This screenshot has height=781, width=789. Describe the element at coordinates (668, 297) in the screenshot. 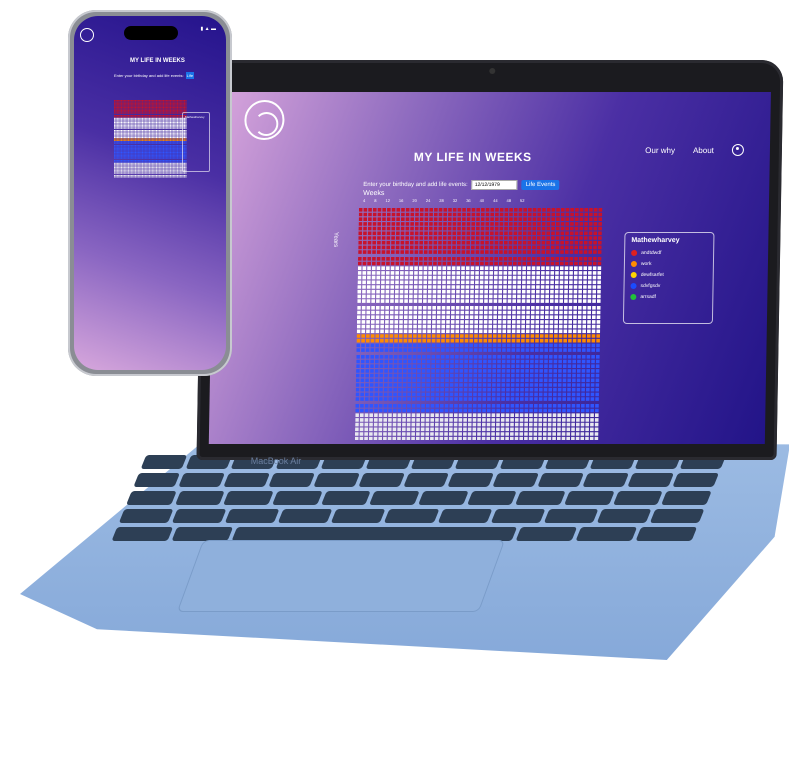

I see `legend-item: arrsadf` at that location.